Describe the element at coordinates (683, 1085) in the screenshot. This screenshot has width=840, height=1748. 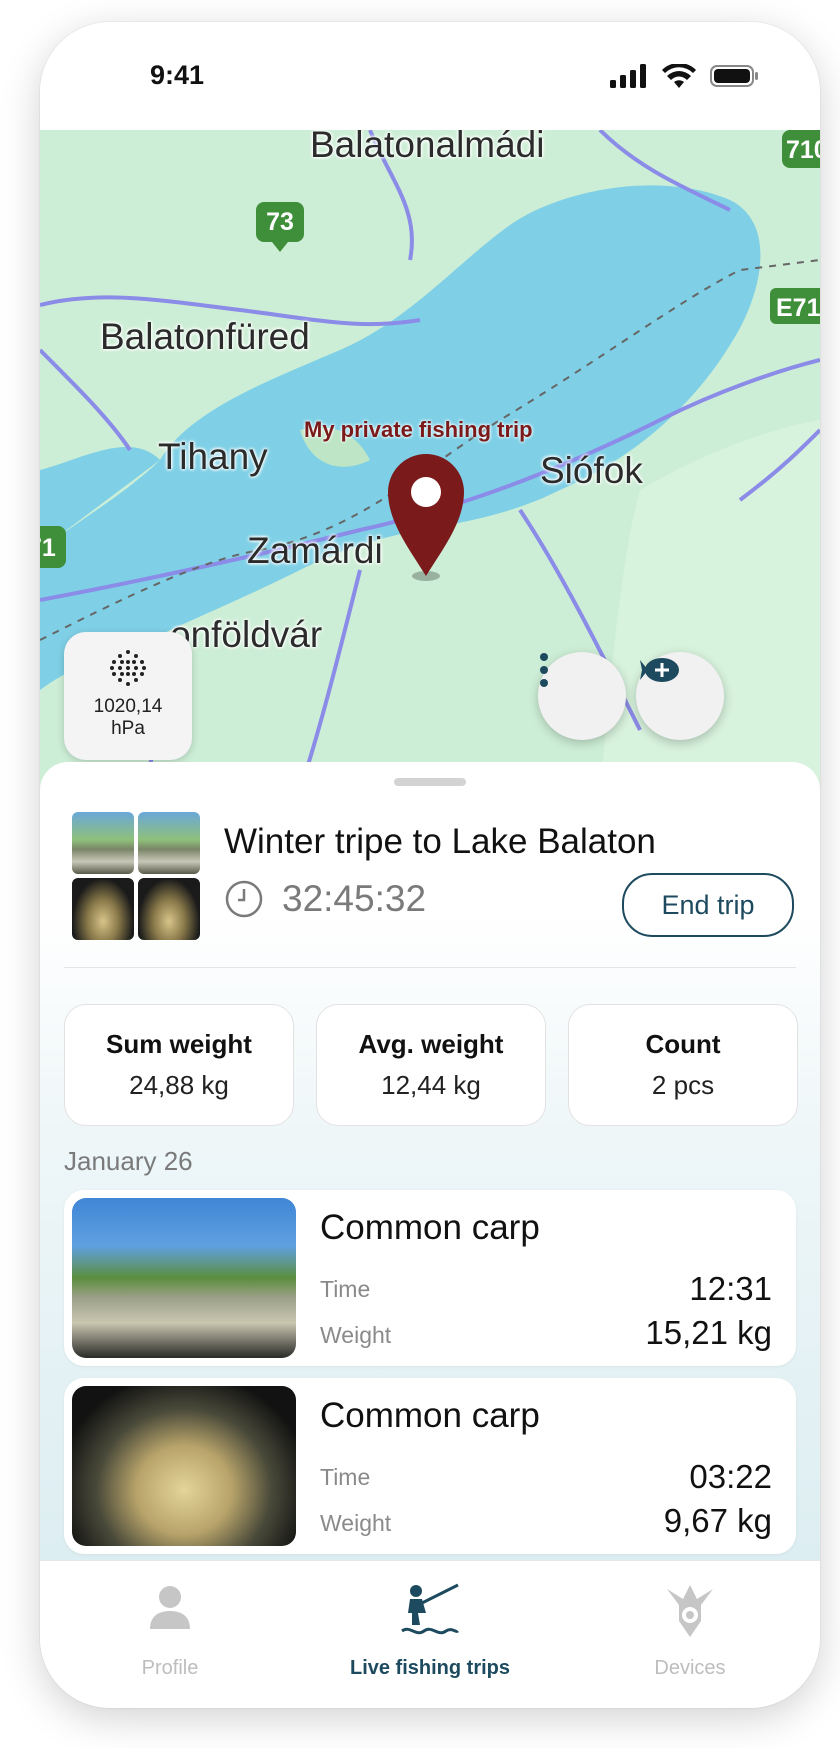
I see `stat-value: 2 pcs` at that location.